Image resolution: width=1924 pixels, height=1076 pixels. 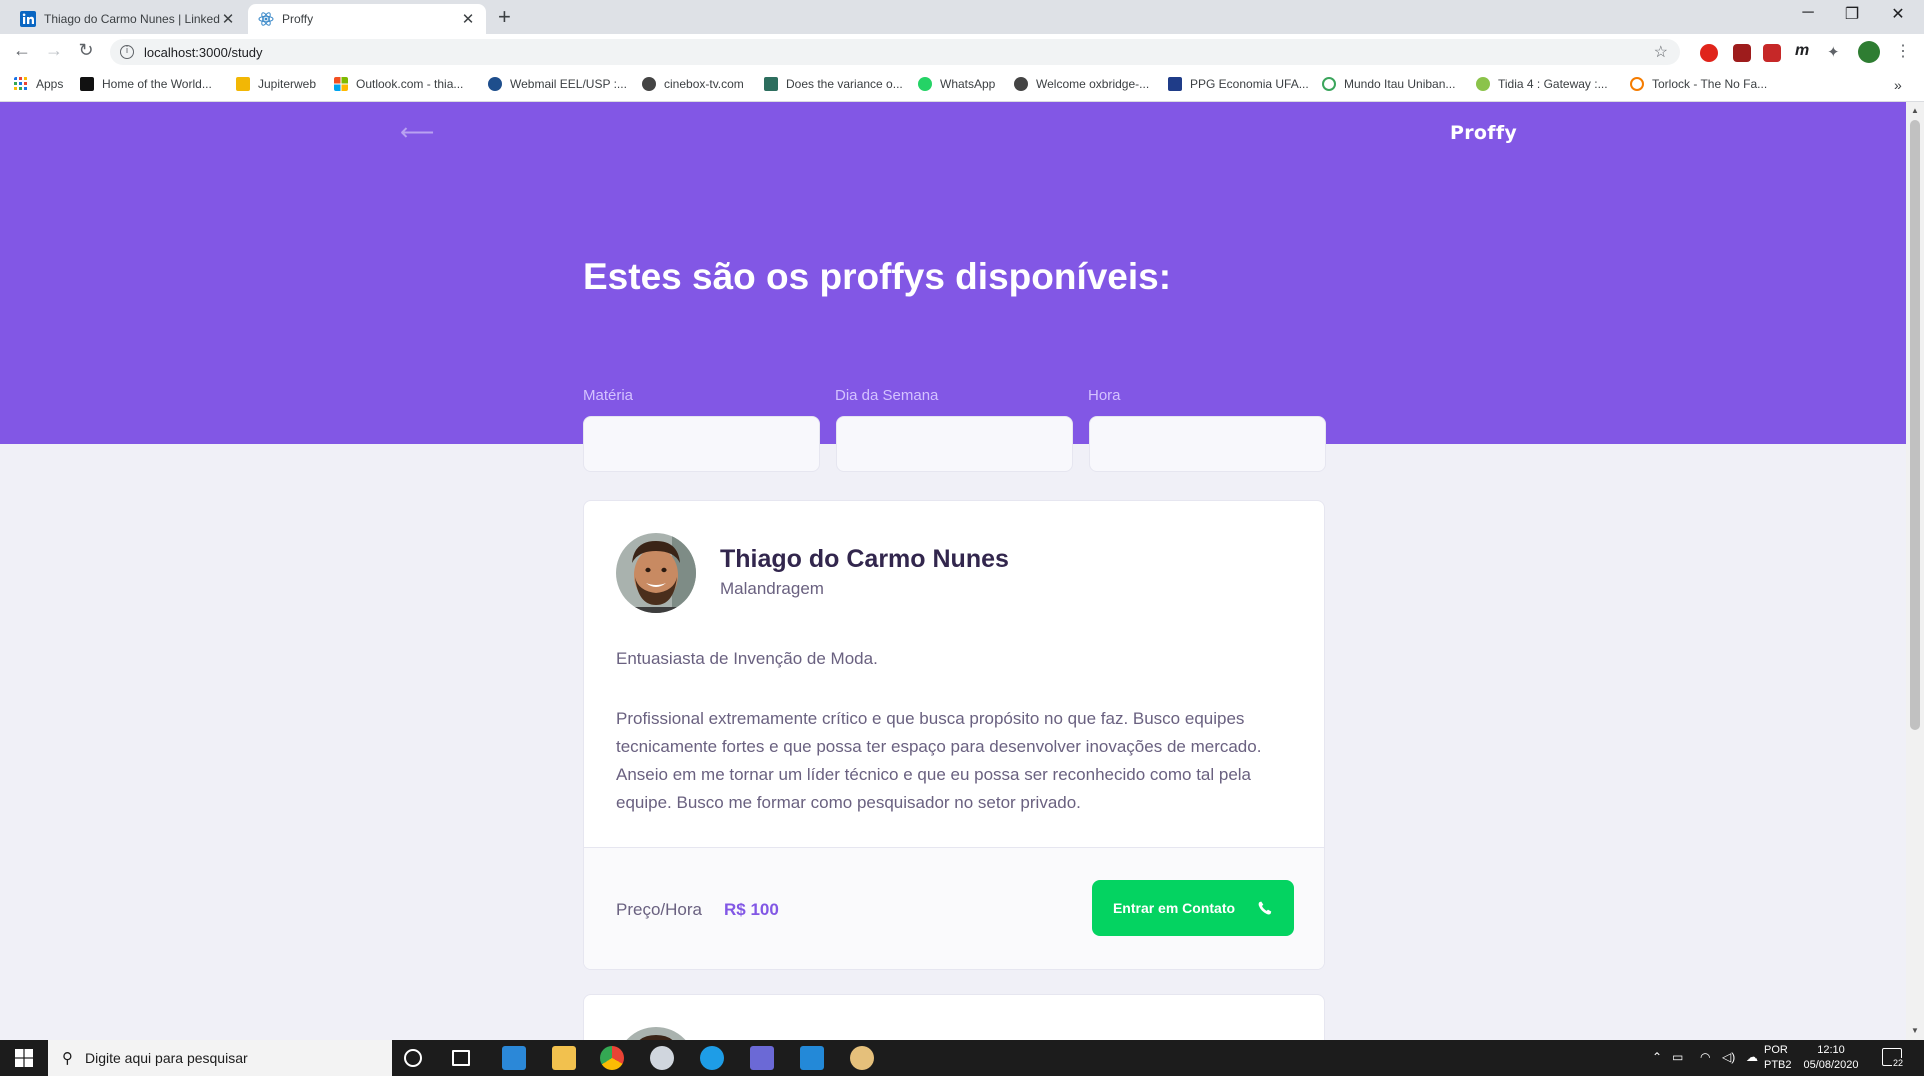 I want to click on react-icon, so click(x=266, y=19).